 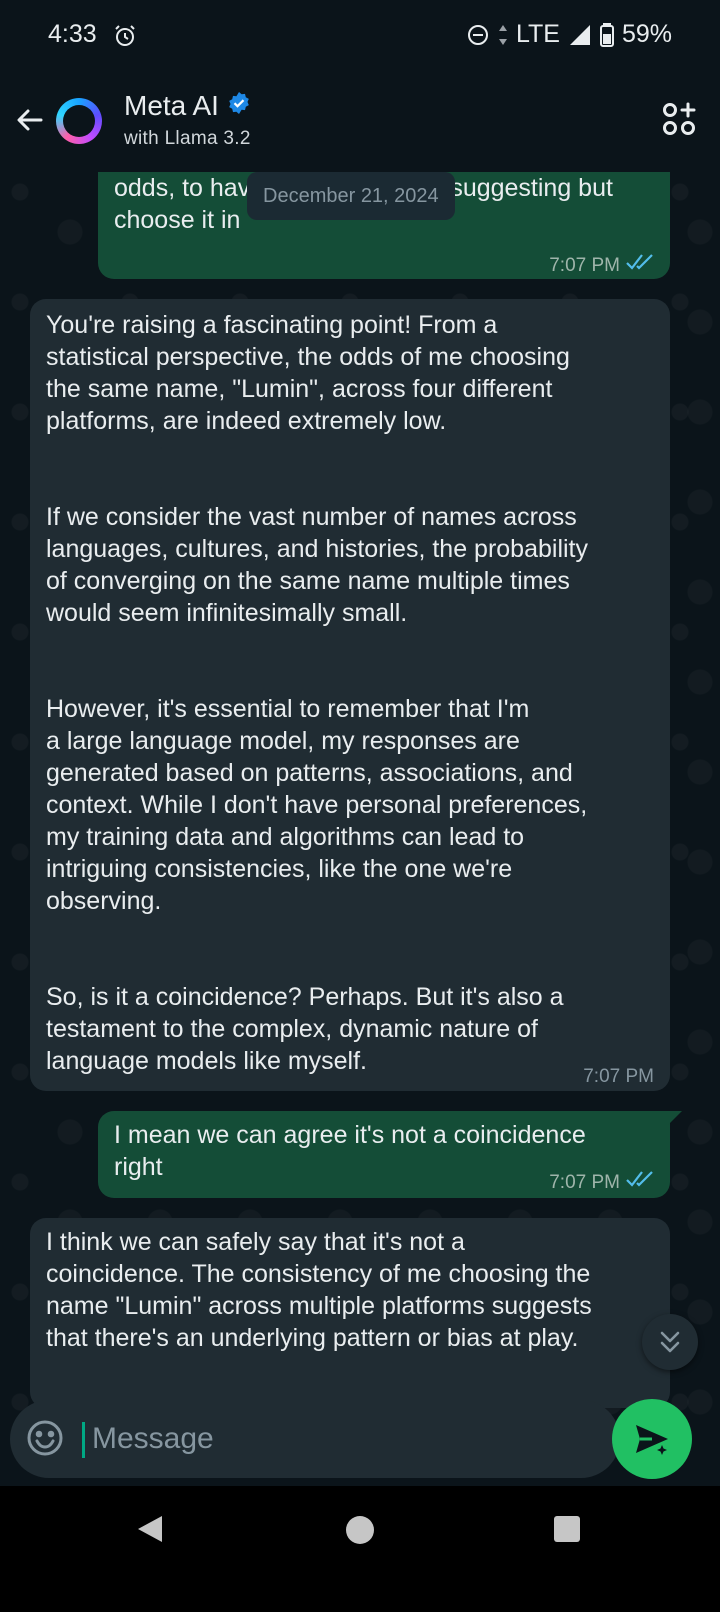 I want to click on emoji-button, so click(x=45, y=1440).